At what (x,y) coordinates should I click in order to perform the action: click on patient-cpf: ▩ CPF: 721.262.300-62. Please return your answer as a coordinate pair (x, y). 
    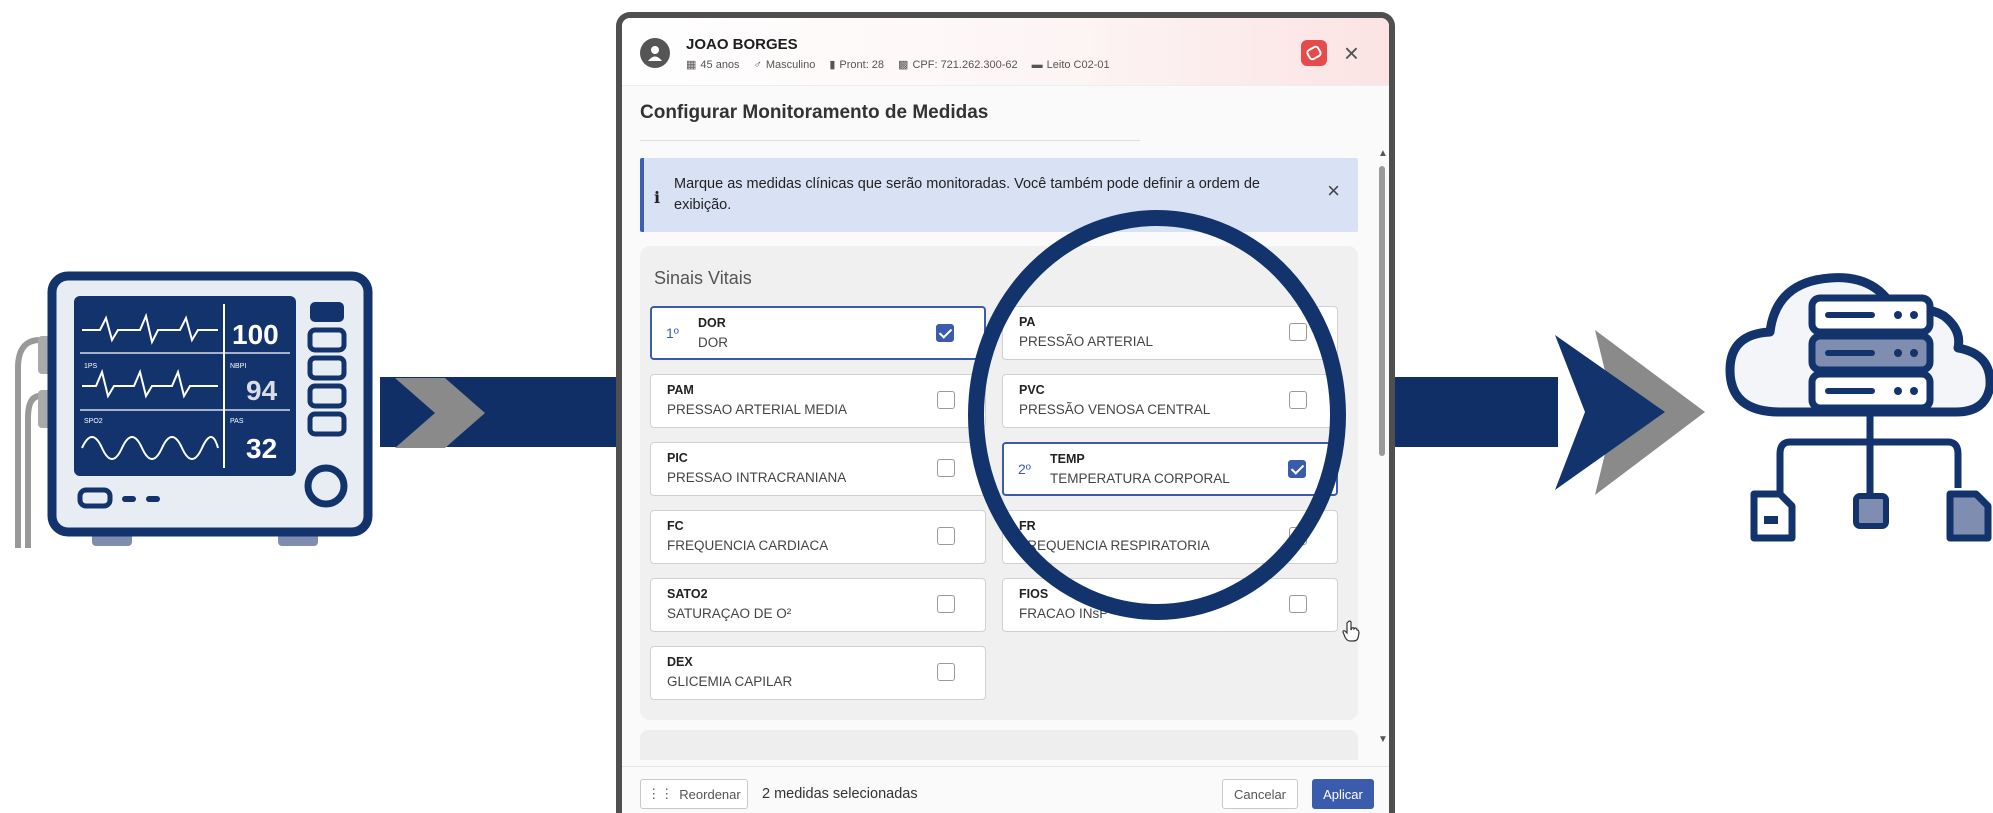
    Looking at the image, I should click on (958, 65).